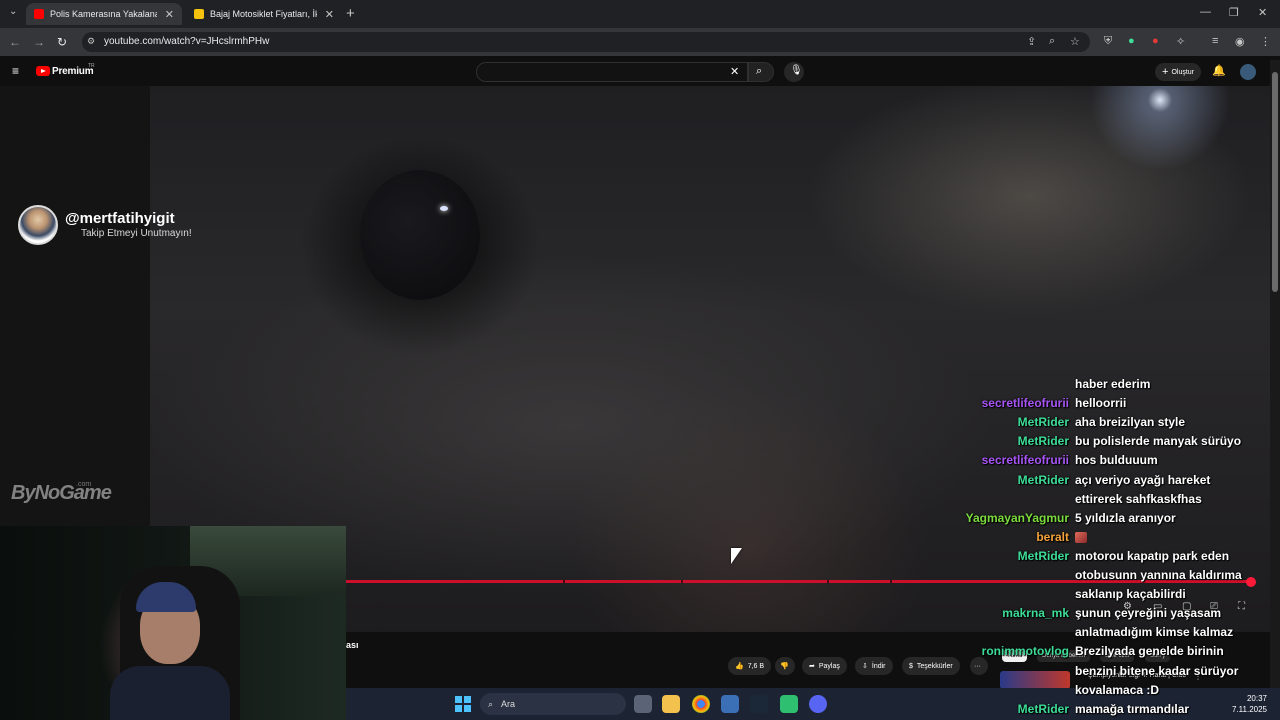 This screenshot has width=1280, height=720. What do you see at coordinates (61, 493) in the screenshot?
I see `watermark-logo: ByNoGame` at bounding box center [61, 493].